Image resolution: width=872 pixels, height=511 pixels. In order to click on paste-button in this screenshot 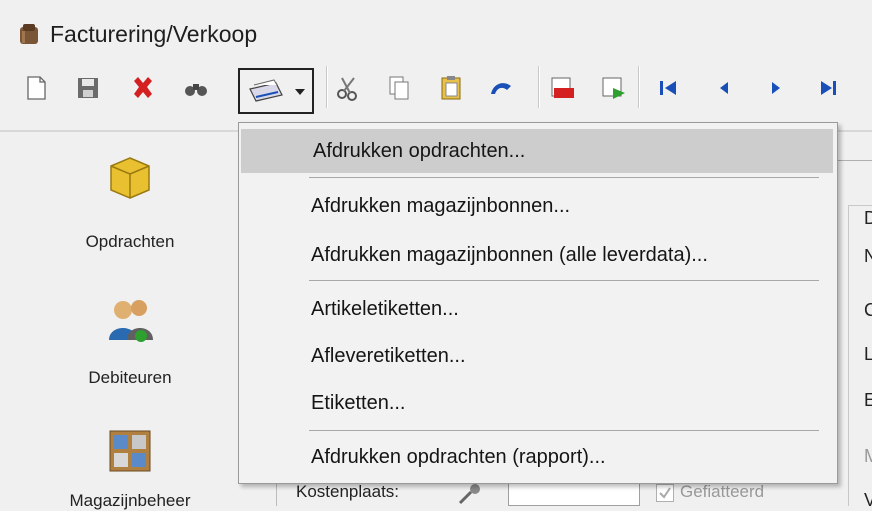, I will do `click(451, 88)`.